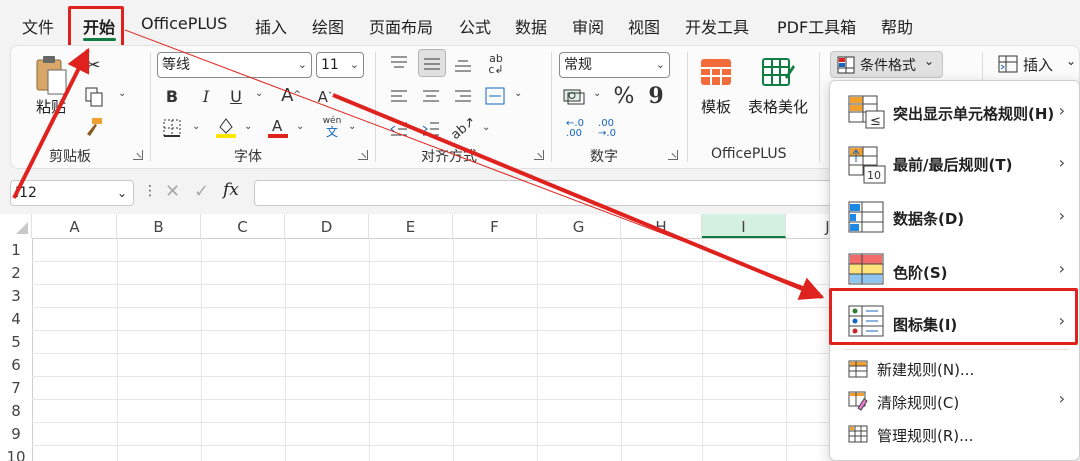 This screenshot has width=1080, height=461. I want to click on align-top-icon, so click(399, 63).